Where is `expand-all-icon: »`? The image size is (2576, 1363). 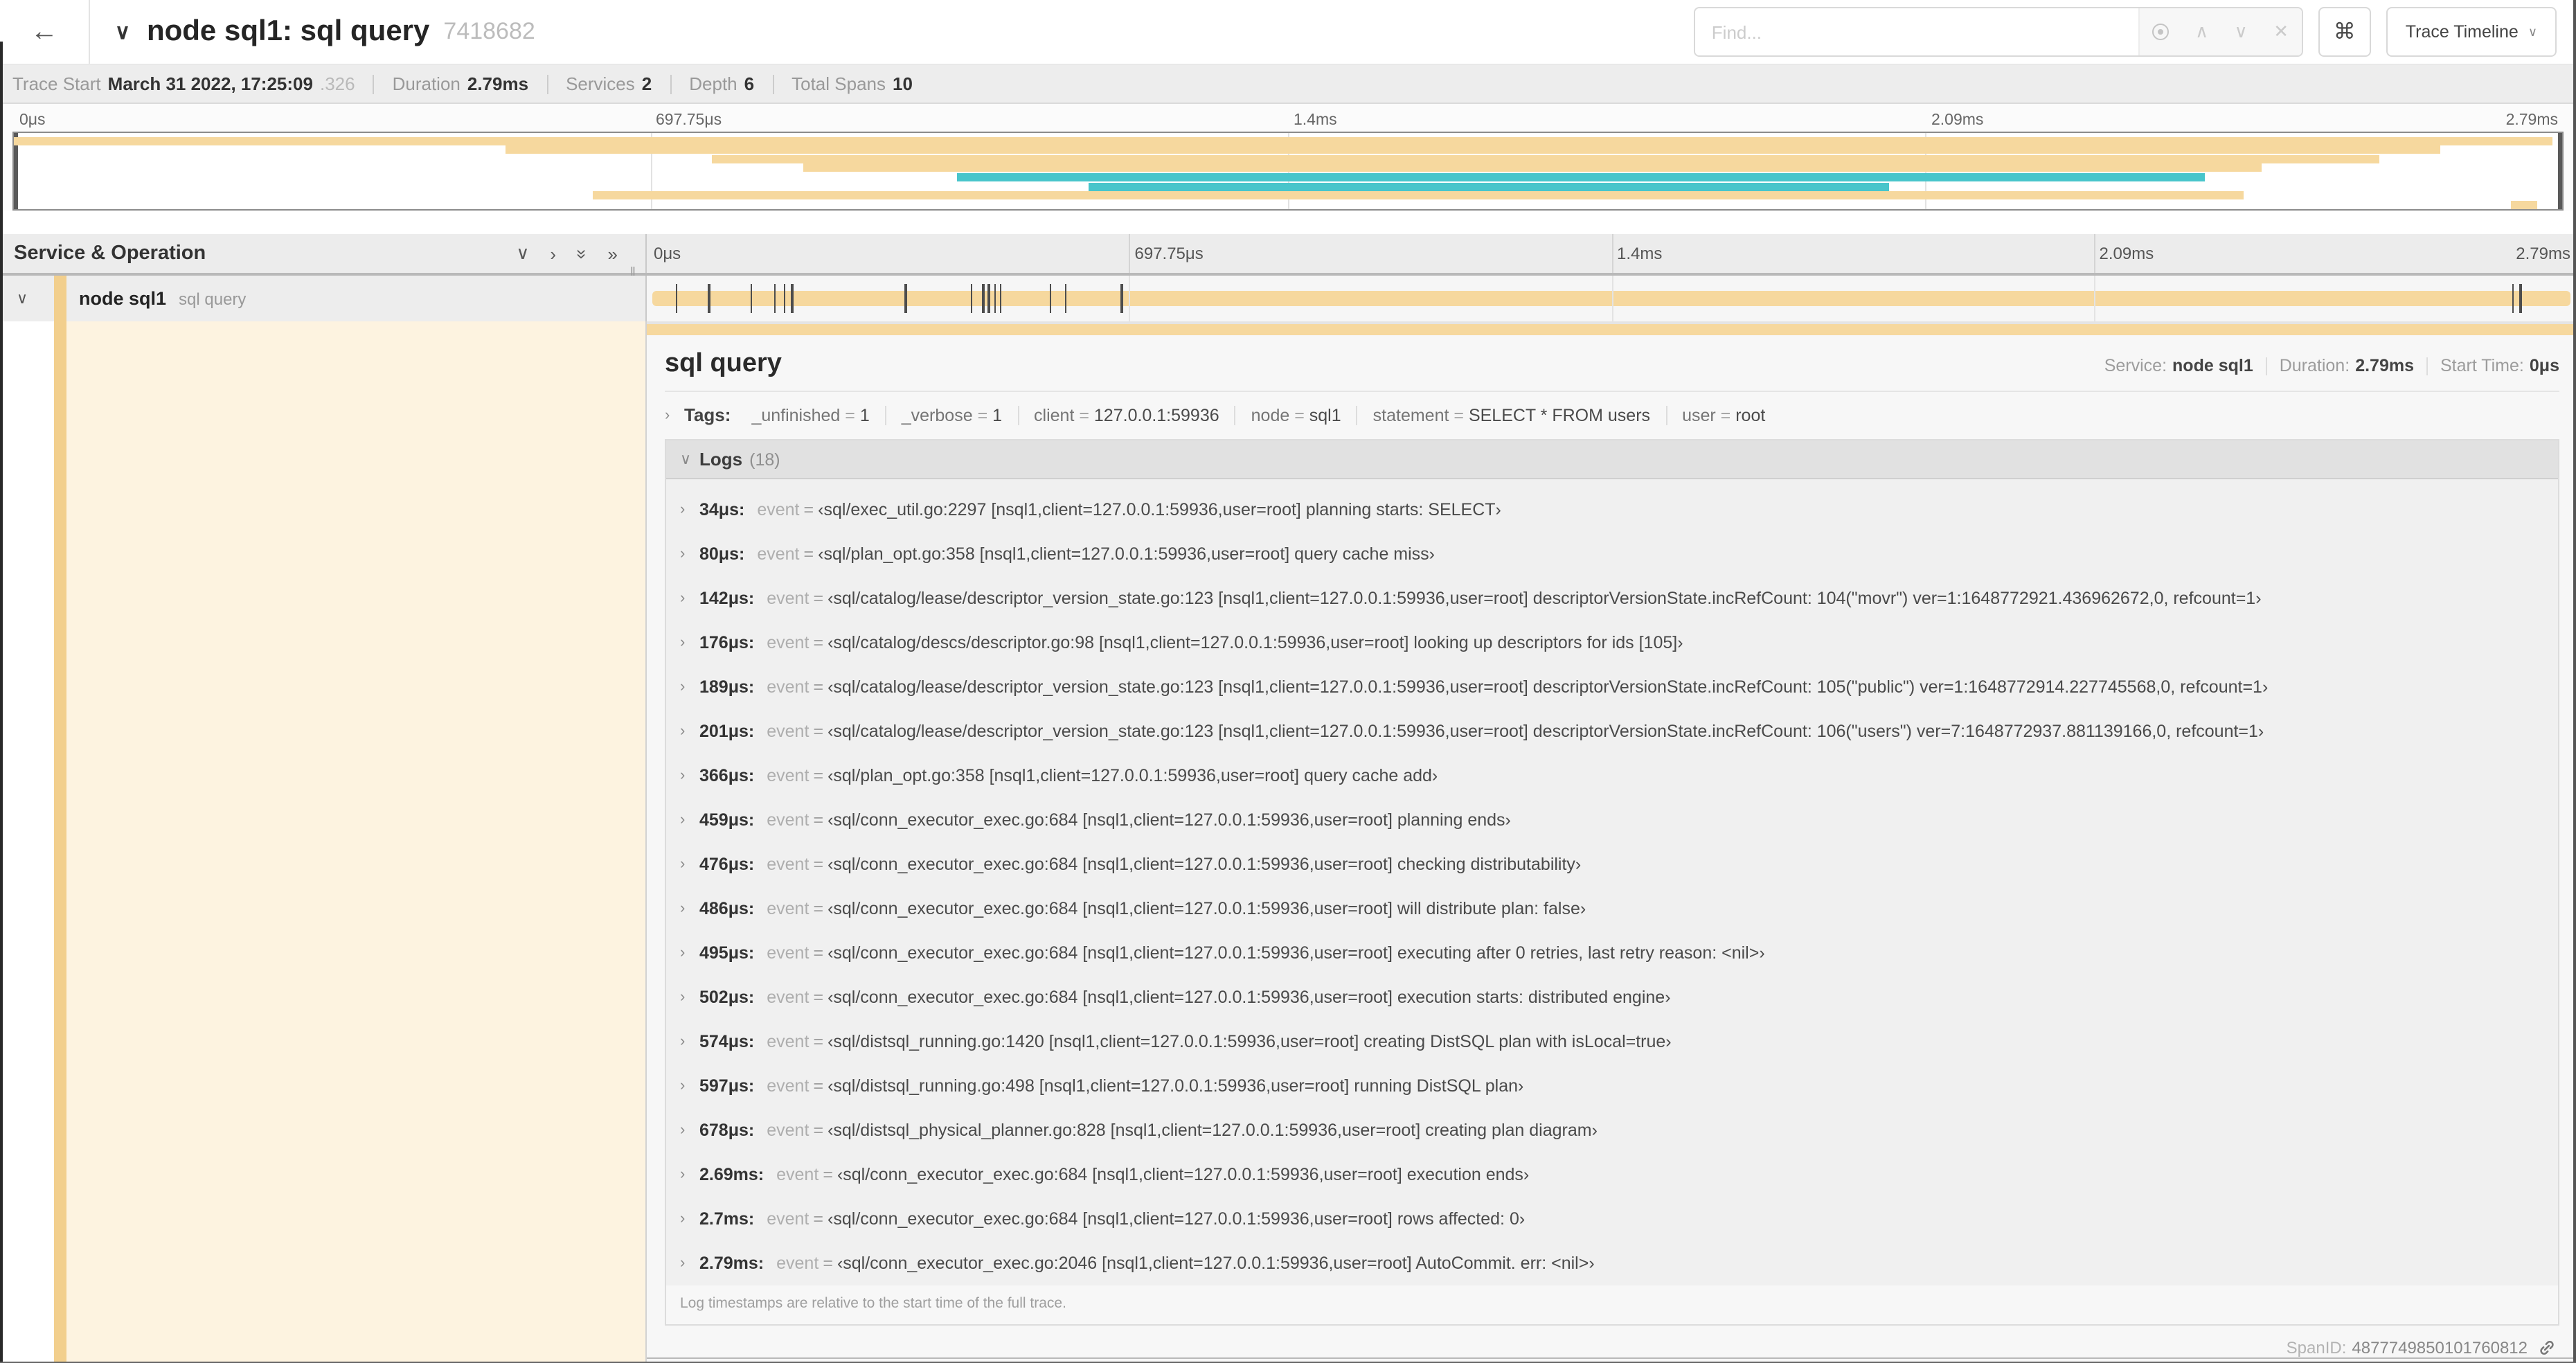
expand-all-icon: » is located at coordinates (613, 254).